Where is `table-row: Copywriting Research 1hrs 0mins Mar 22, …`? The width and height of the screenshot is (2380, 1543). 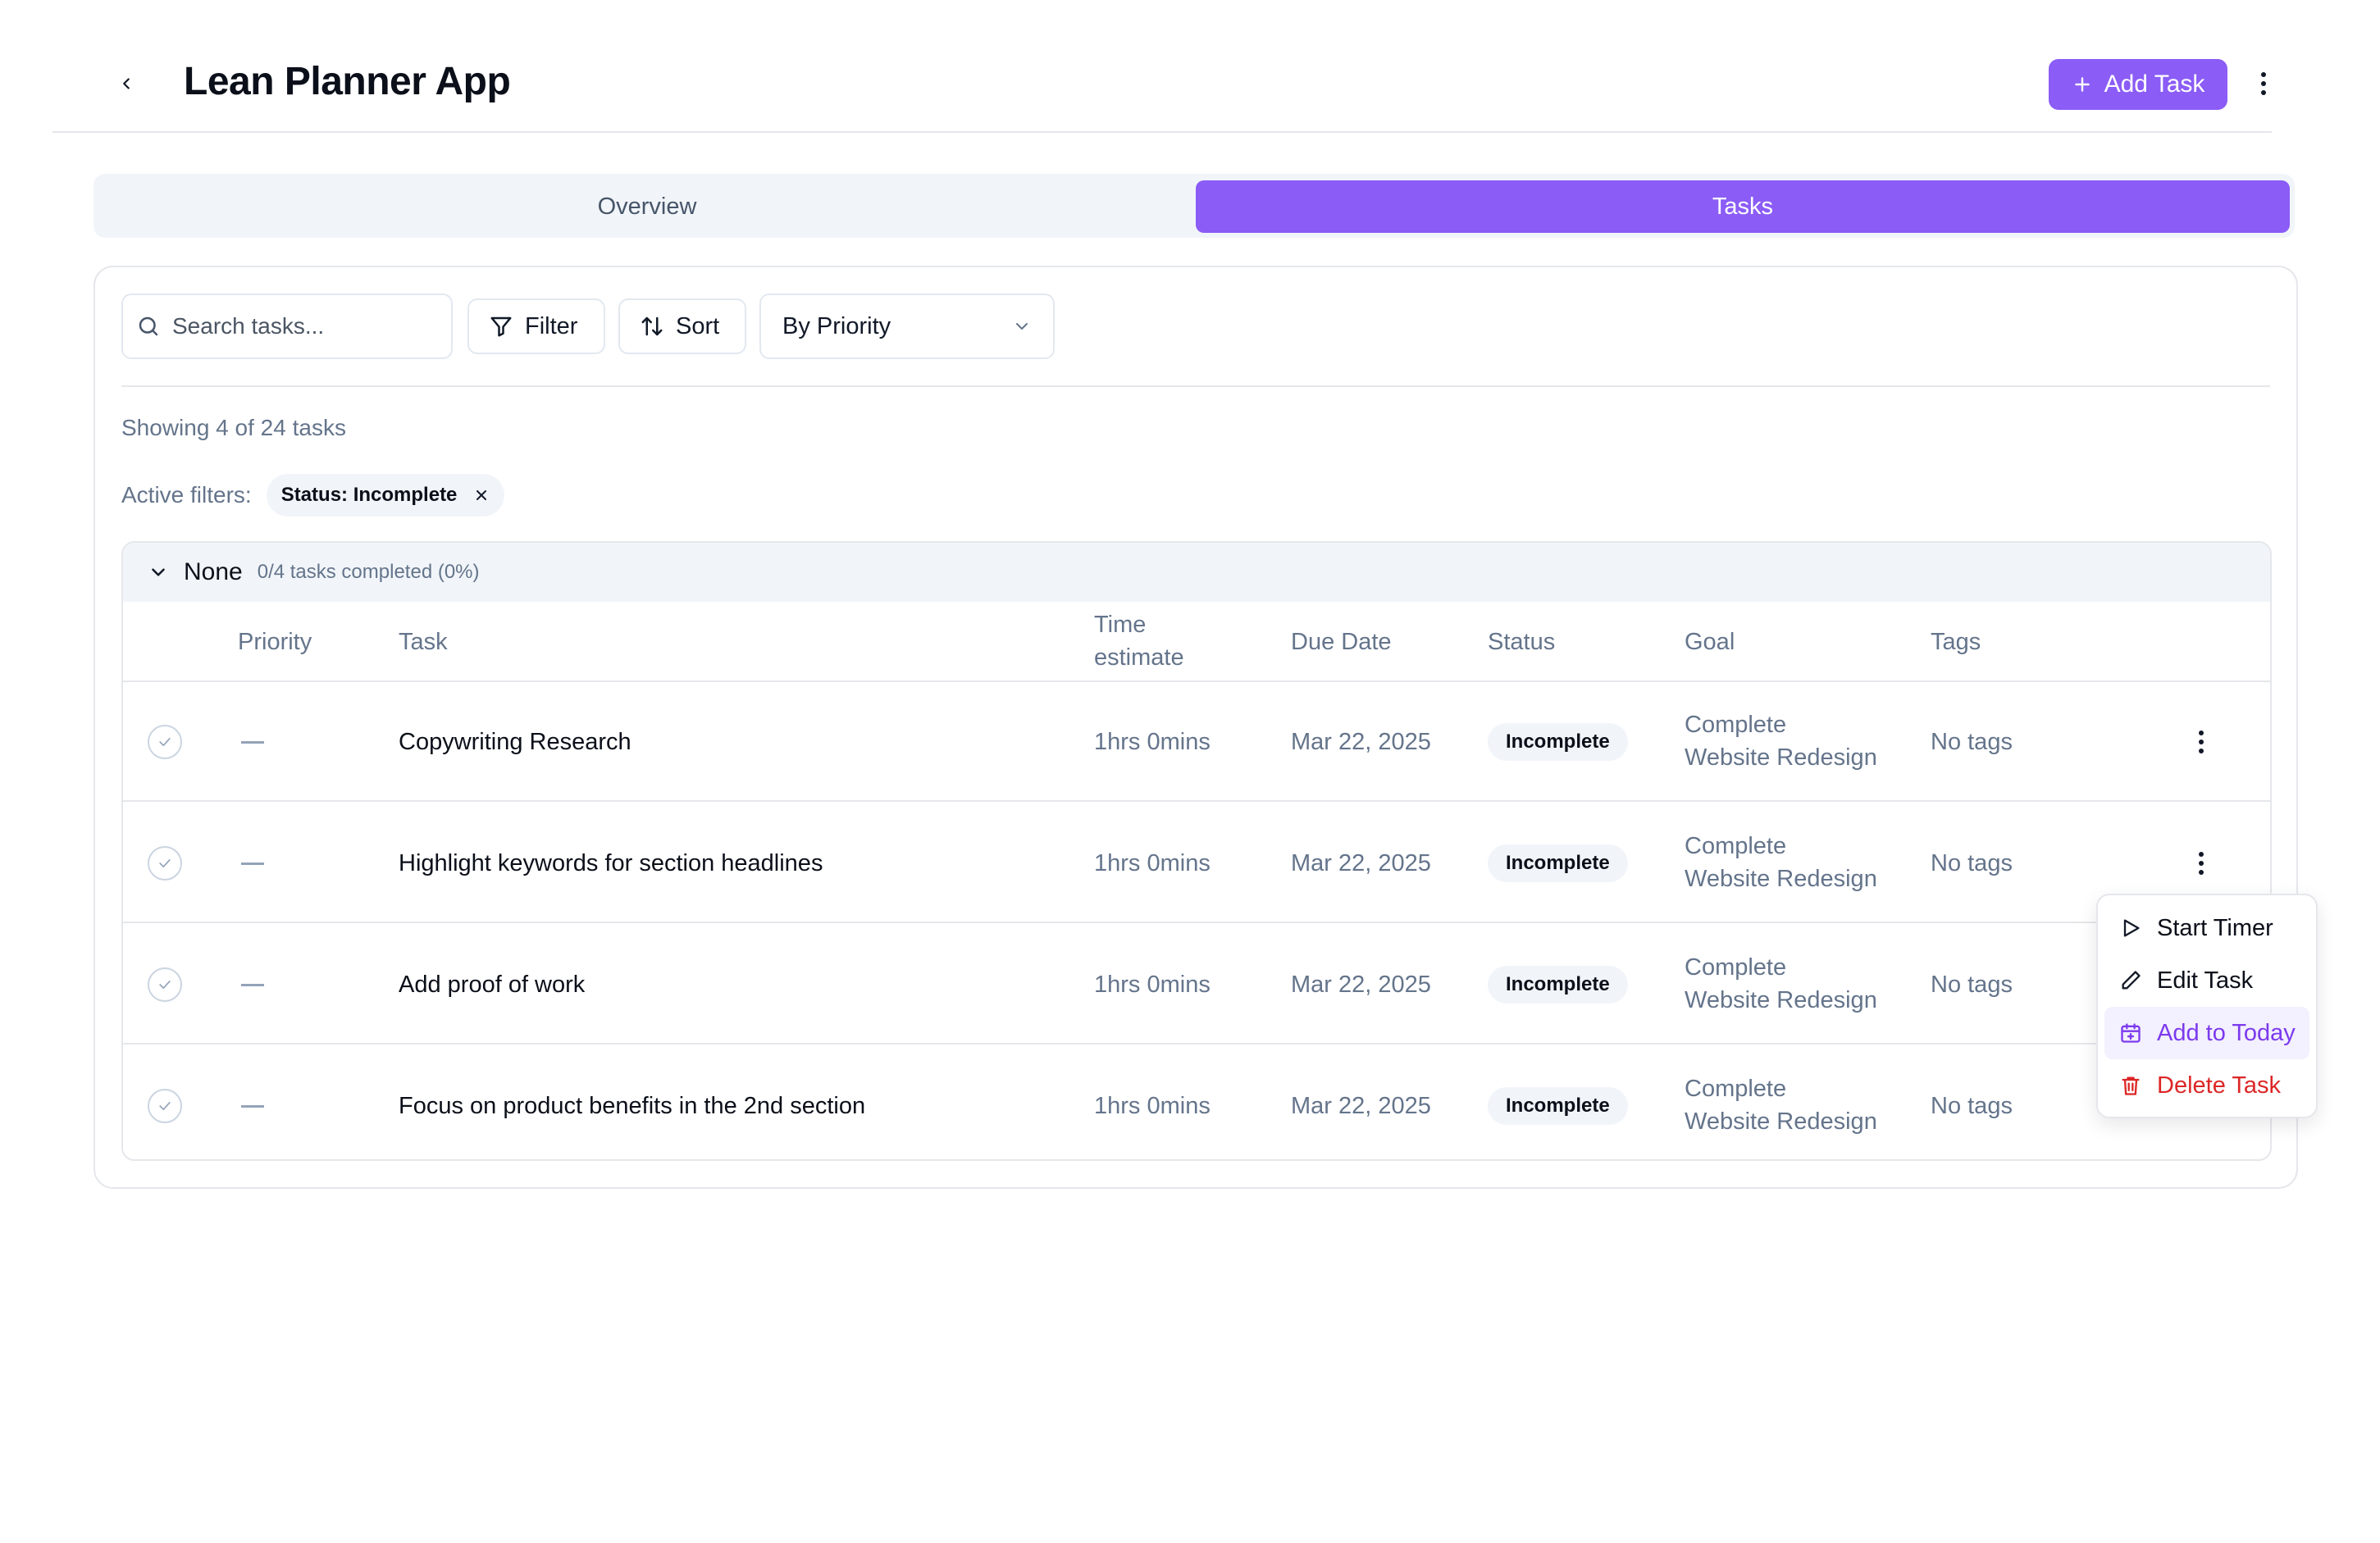
table-row: Copywriting Research 1hrs 0mins Mar 22, … is located at coordinates (1197, 742).